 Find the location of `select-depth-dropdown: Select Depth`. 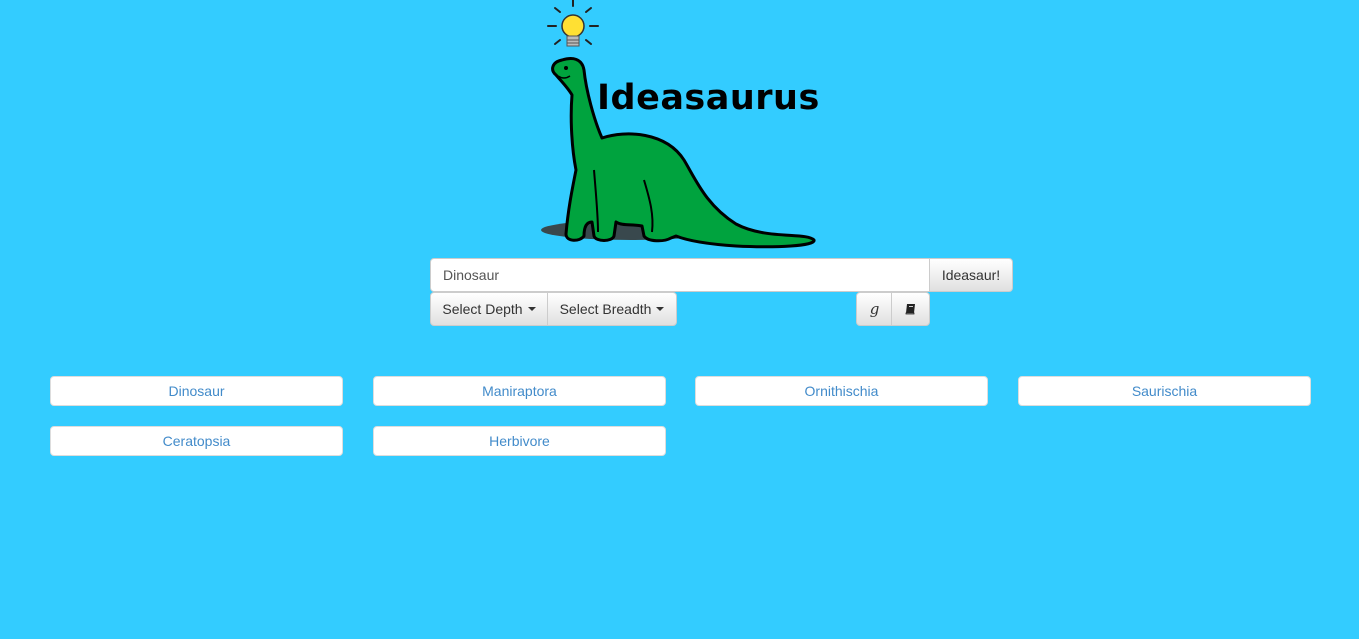

select-depth-dropdown: Select Depth is located at coordinates (489, 309).